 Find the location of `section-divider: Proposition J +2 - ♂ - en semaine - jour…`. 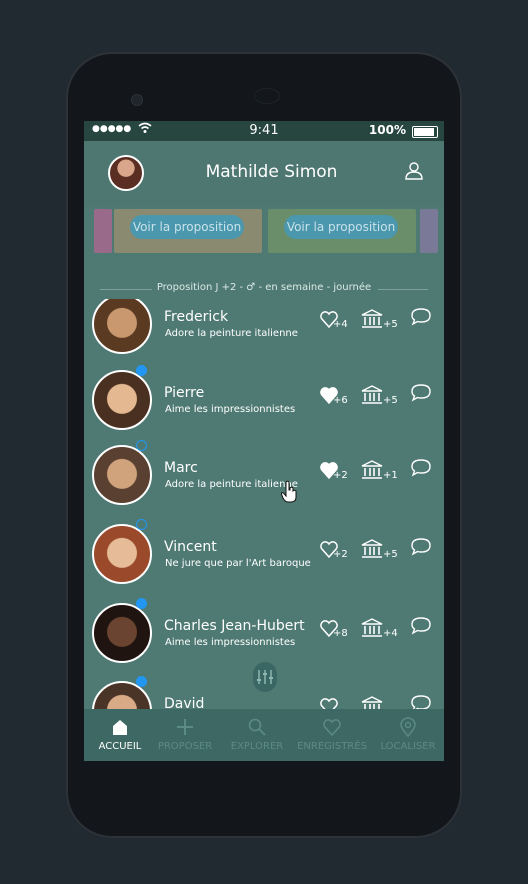

section-divider: Proposition J +2 - ♂ - en semaine - jour… is located at coordinates (264, 289).